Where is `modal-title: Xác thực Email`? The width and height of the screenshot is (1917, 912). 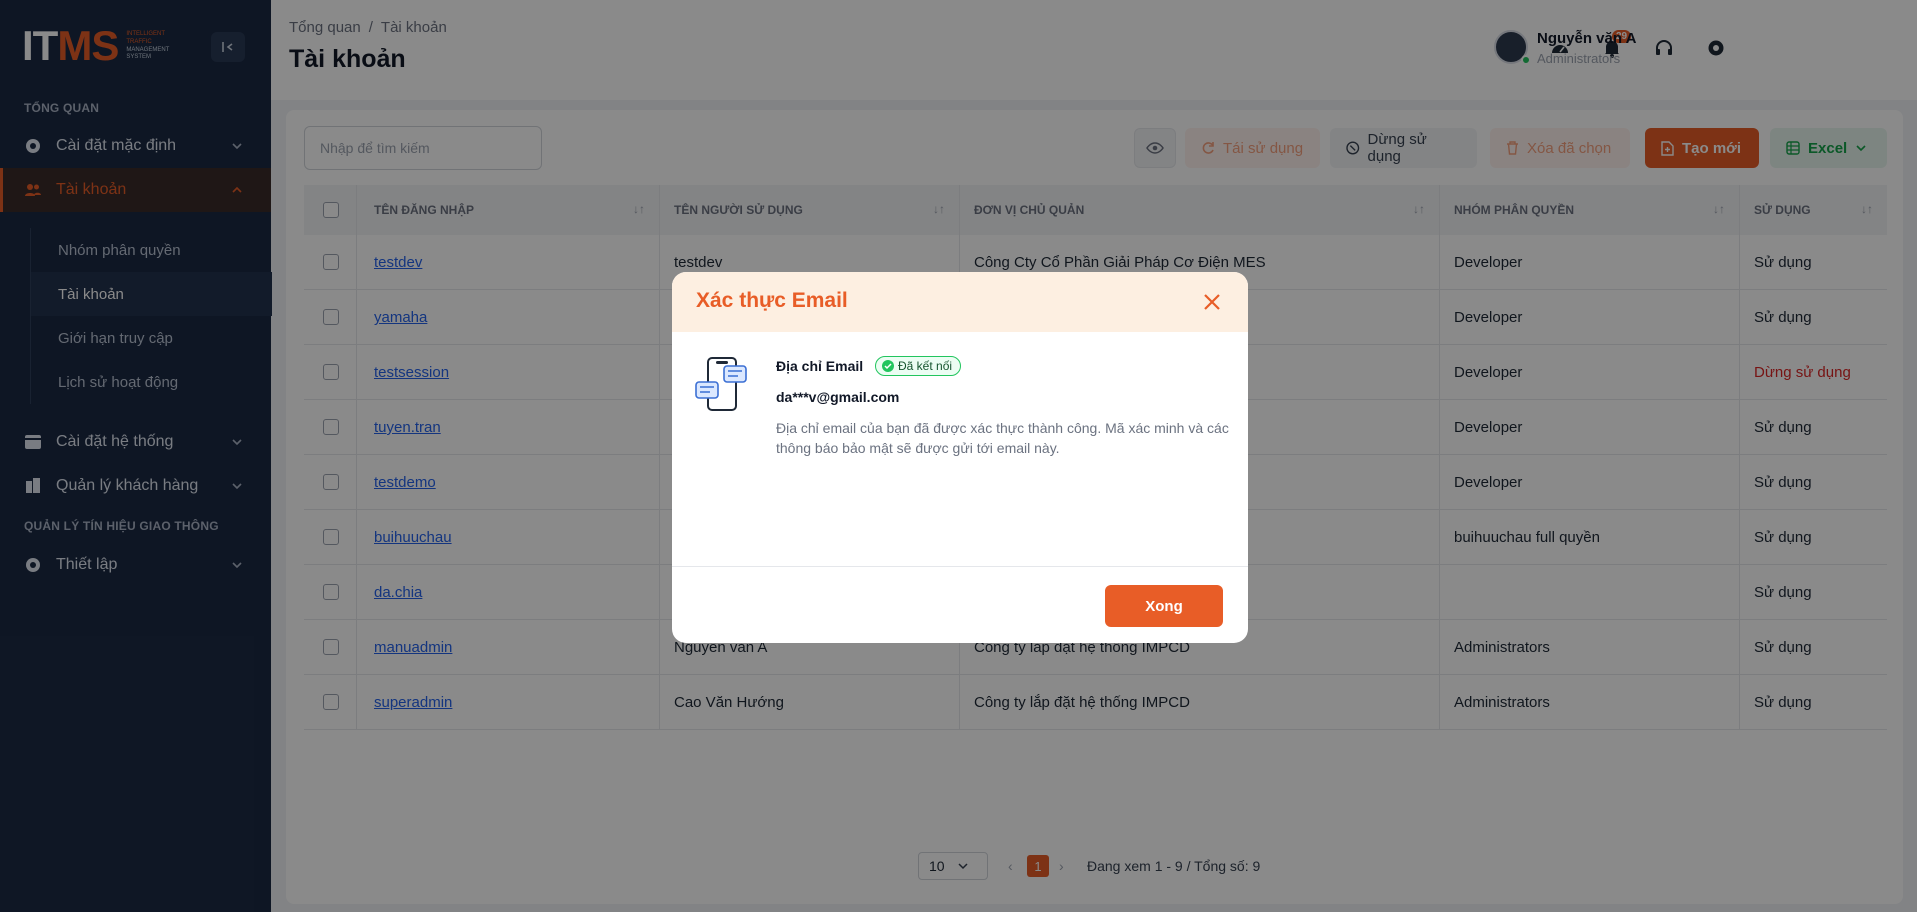
modal-title: Xác thực Email is located at coordinates (772, 300).